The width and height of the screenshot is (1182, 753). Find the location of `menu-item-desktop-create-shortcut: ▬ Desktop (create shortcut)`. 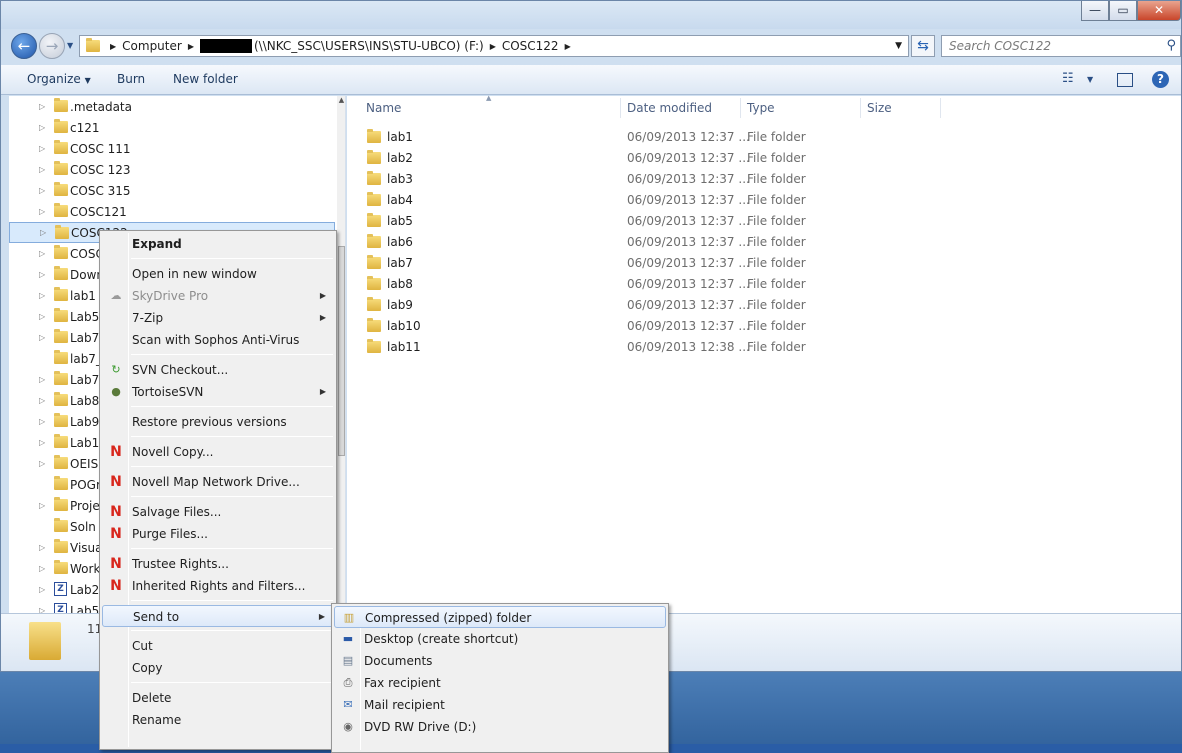

menu-item-desktop-create-shortcut: ▬ Desktop (create shortcut) is located at coordinates (500, 639).